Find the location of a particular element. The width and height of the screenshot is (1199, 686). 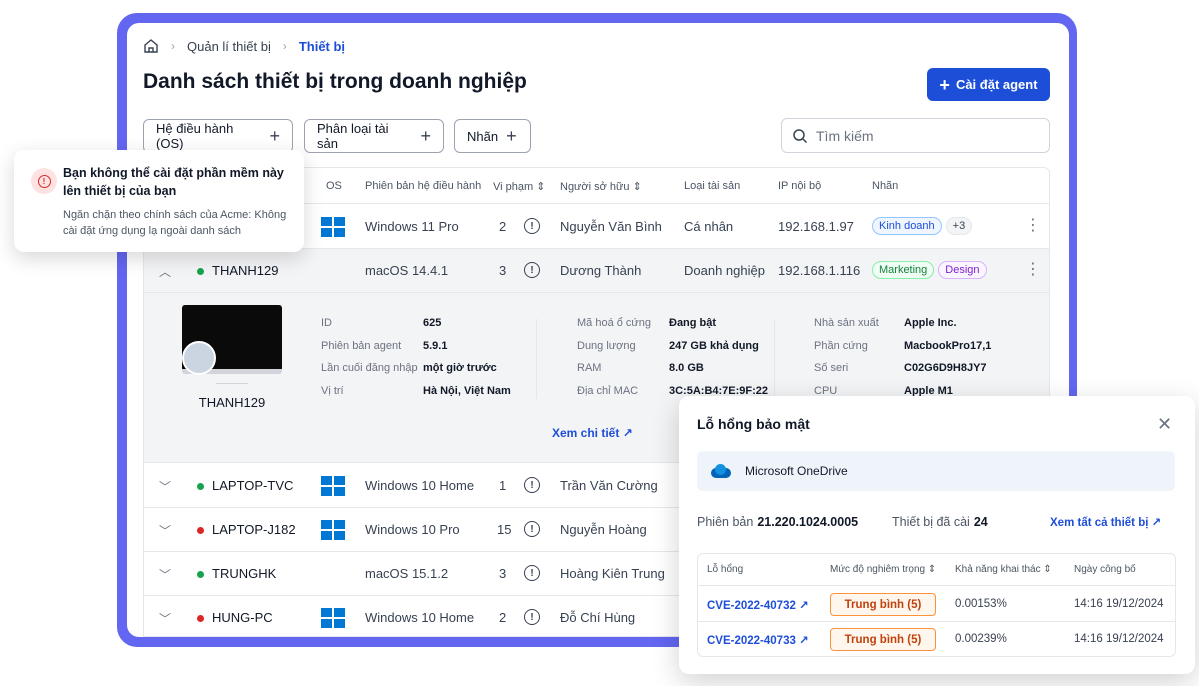

cve-link: CVE-2022-40732 ↗ is located at coordinates (758, 605).